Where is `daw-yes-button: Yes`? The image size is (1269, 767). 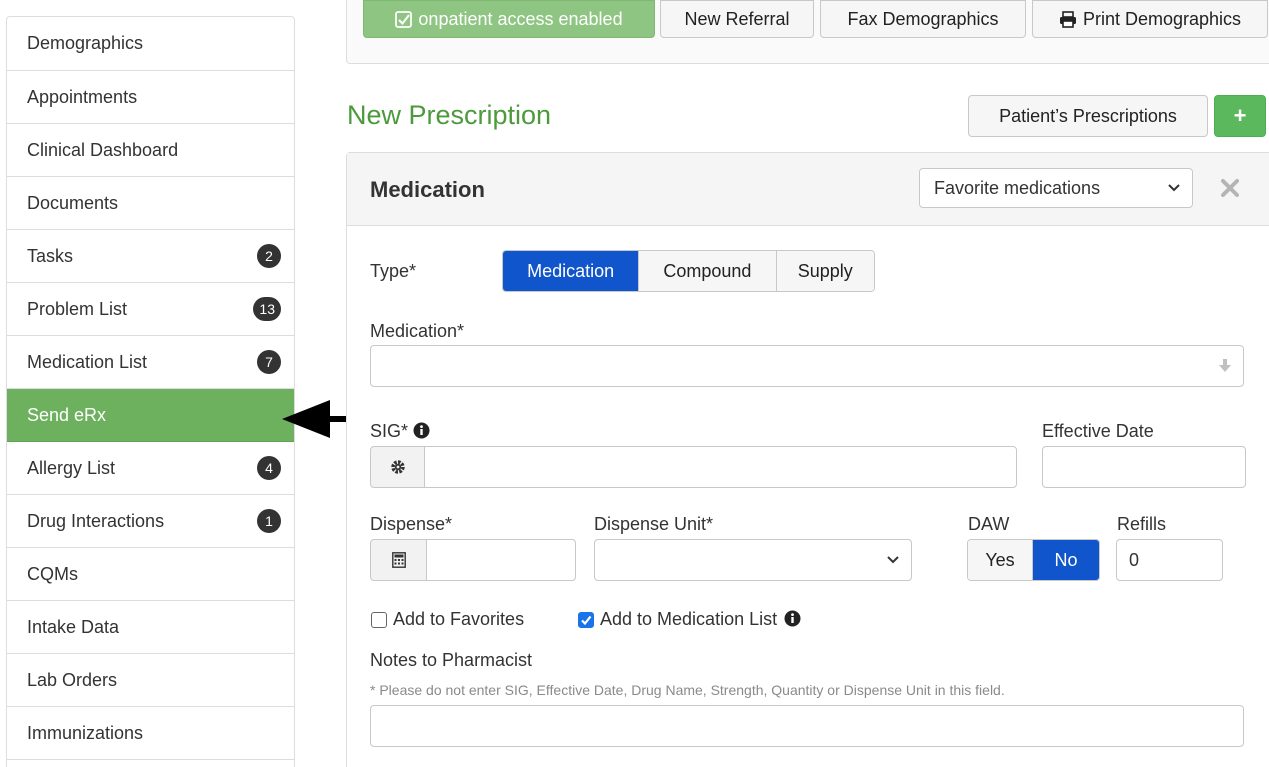 daw-yes-button: Yes is located at coordinates (1001, 560).